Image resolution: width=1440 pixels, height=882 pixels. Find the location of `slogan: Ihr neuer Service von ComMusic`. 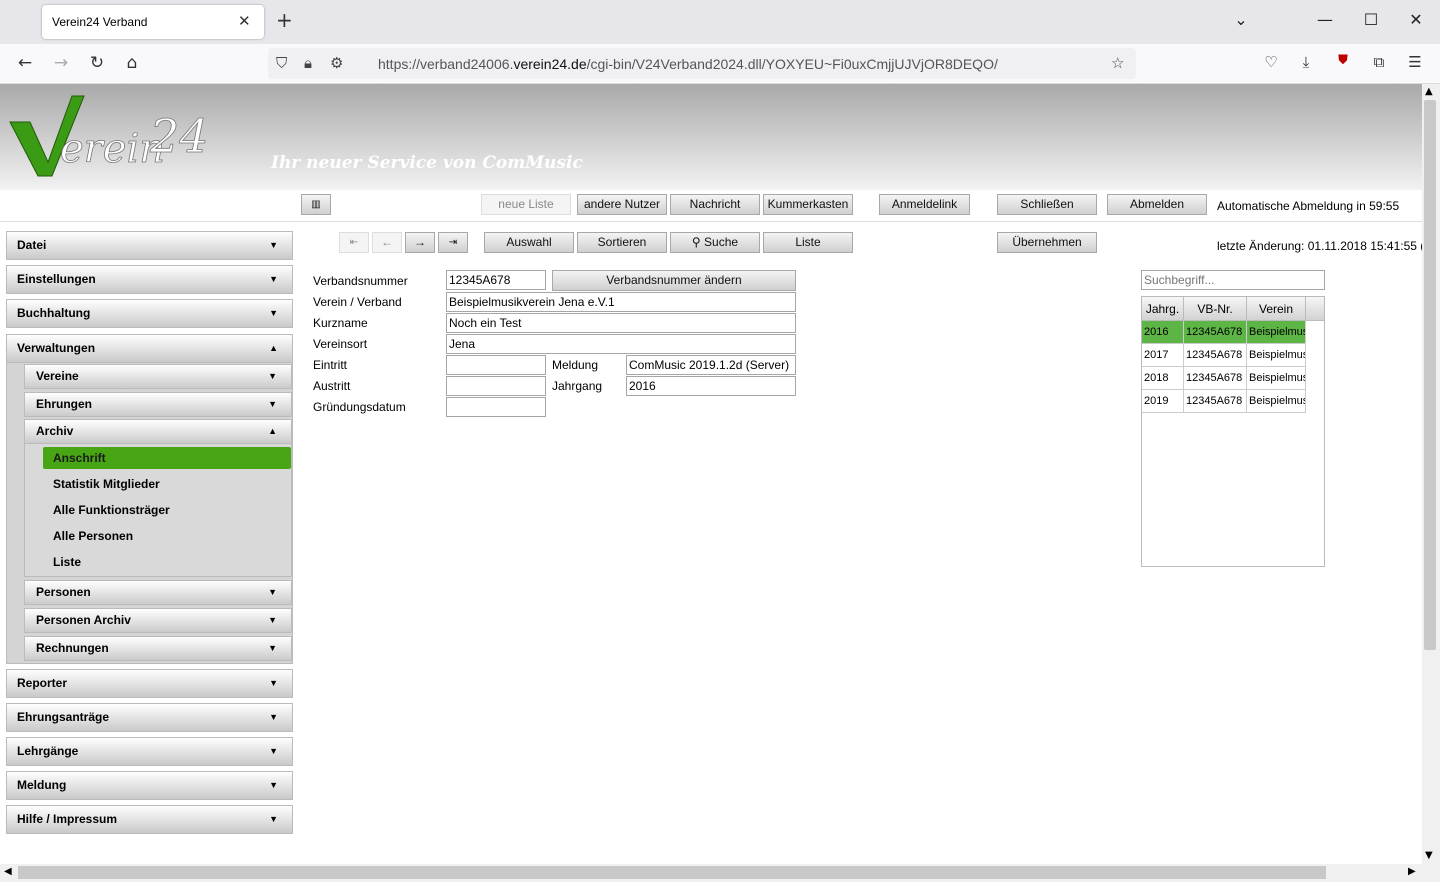

slogan: Ihr neuer Service von ComMusic is located at coordinates (427, 163).